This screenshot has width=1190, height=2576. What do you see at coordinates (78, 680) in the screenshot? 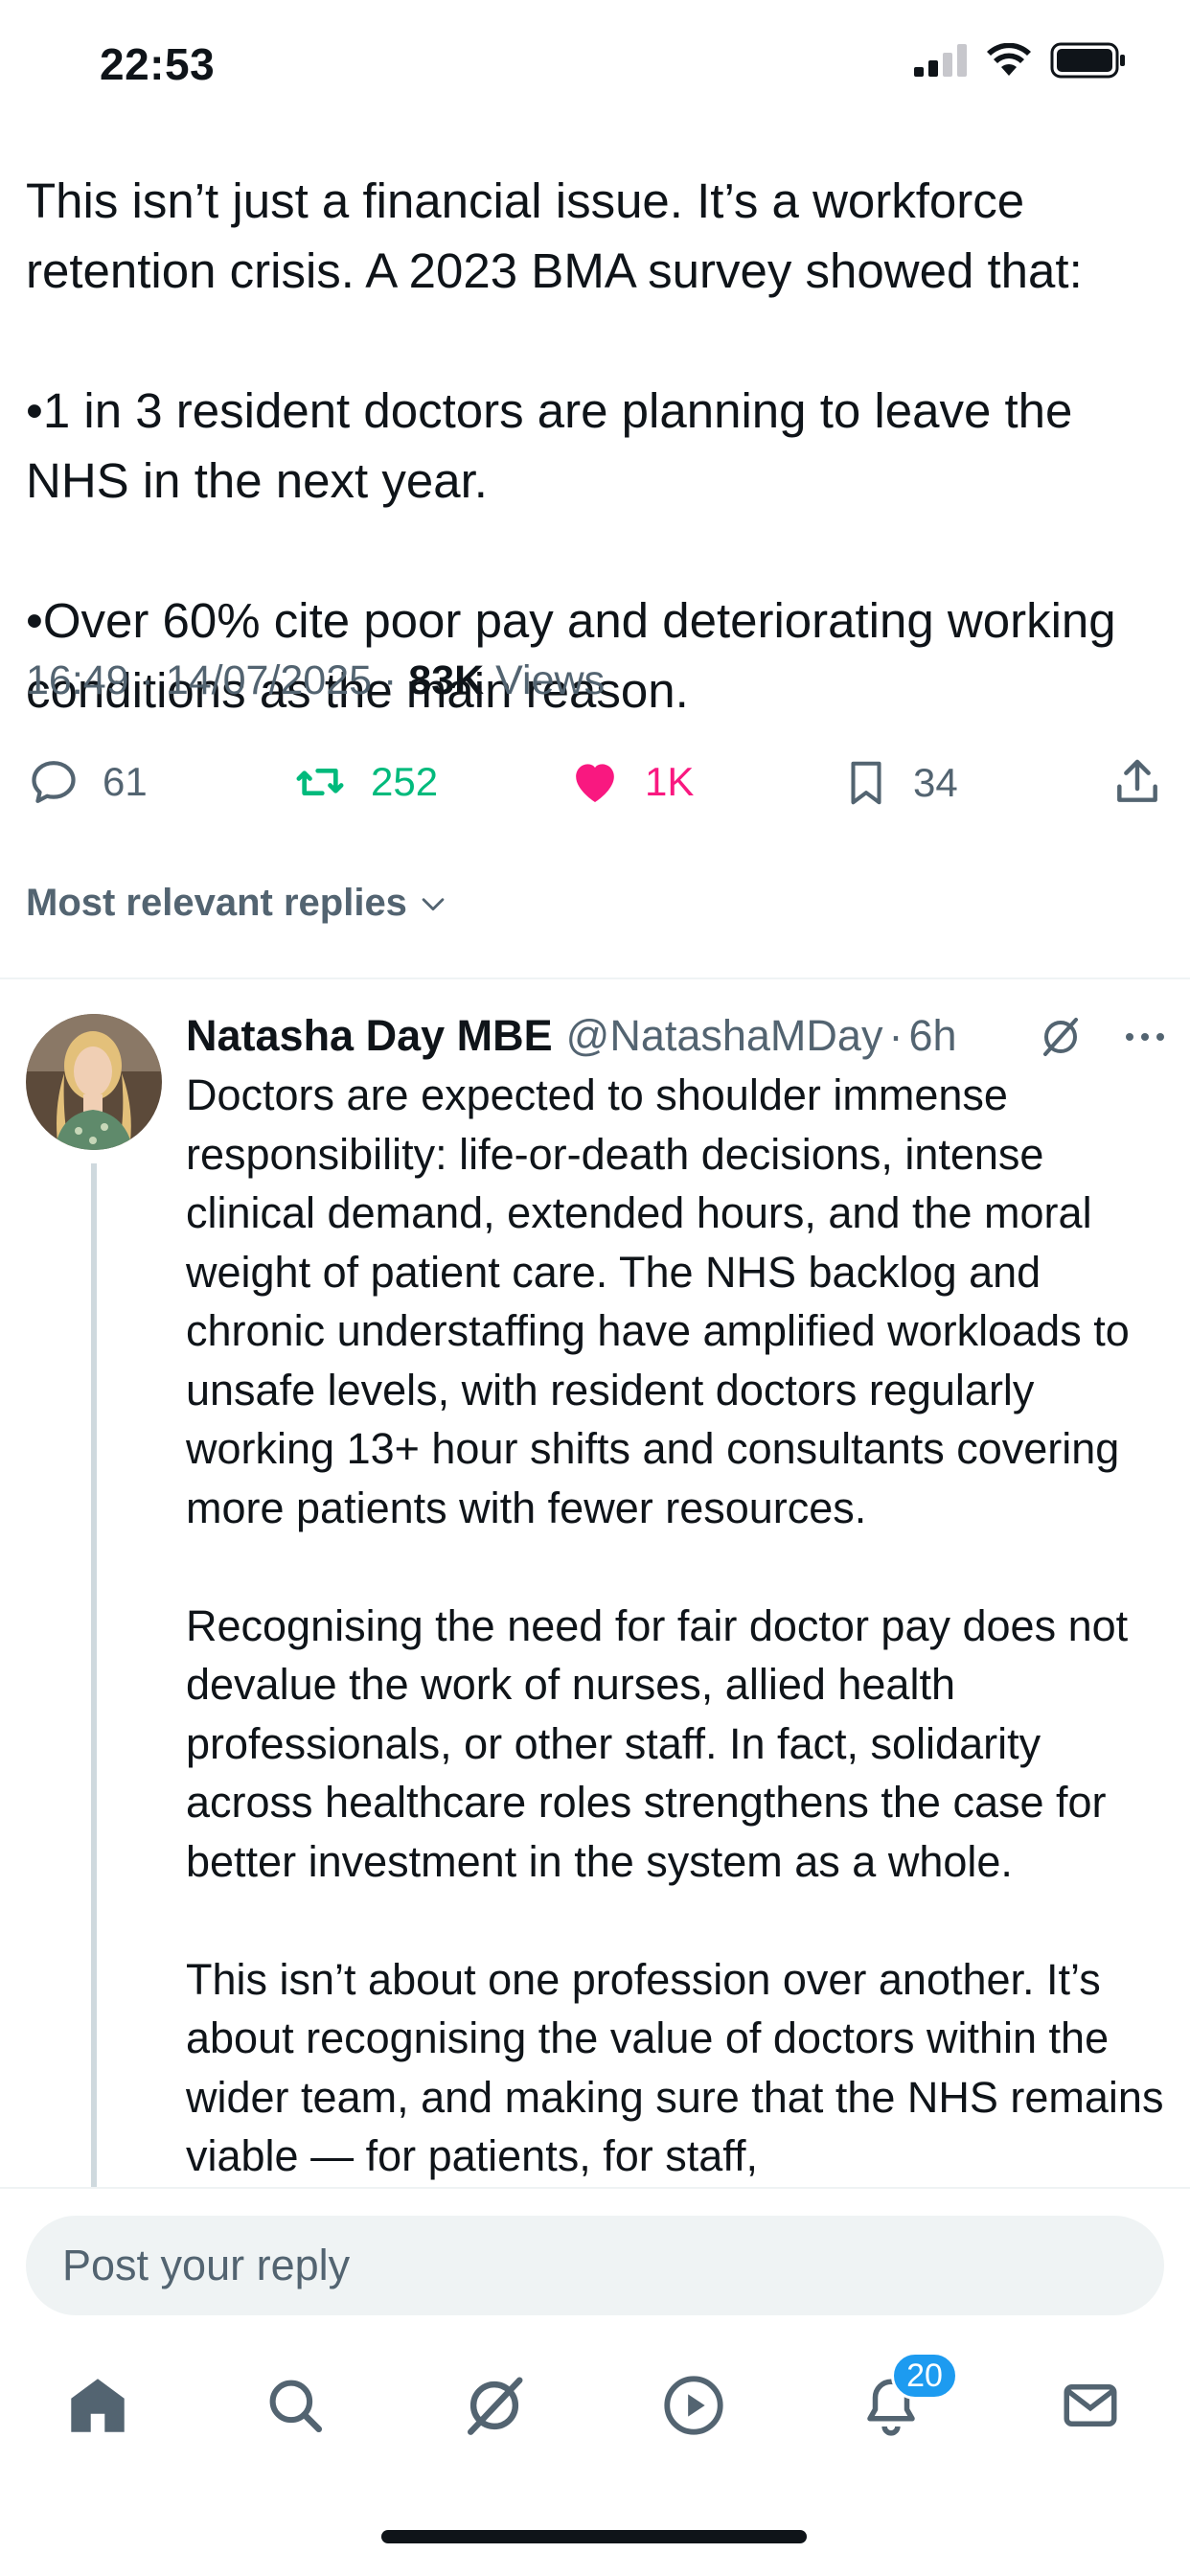
I see `tweet-time: 16:49` at bounding box center [78, 680].